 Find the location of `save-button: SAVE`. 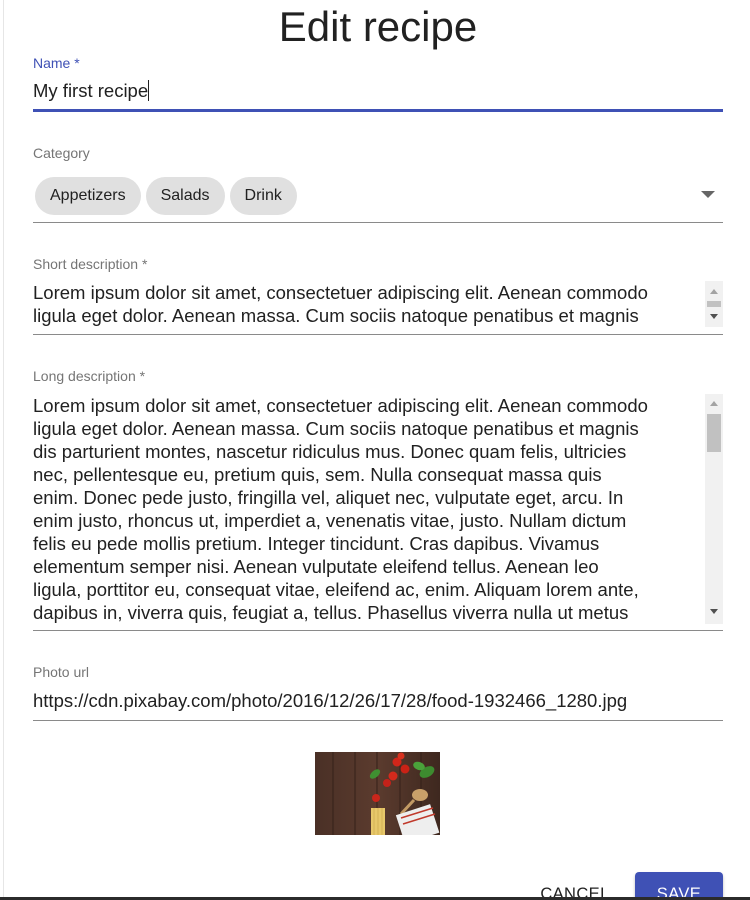

save-button: SAVE is located at coordinates (679, 886).